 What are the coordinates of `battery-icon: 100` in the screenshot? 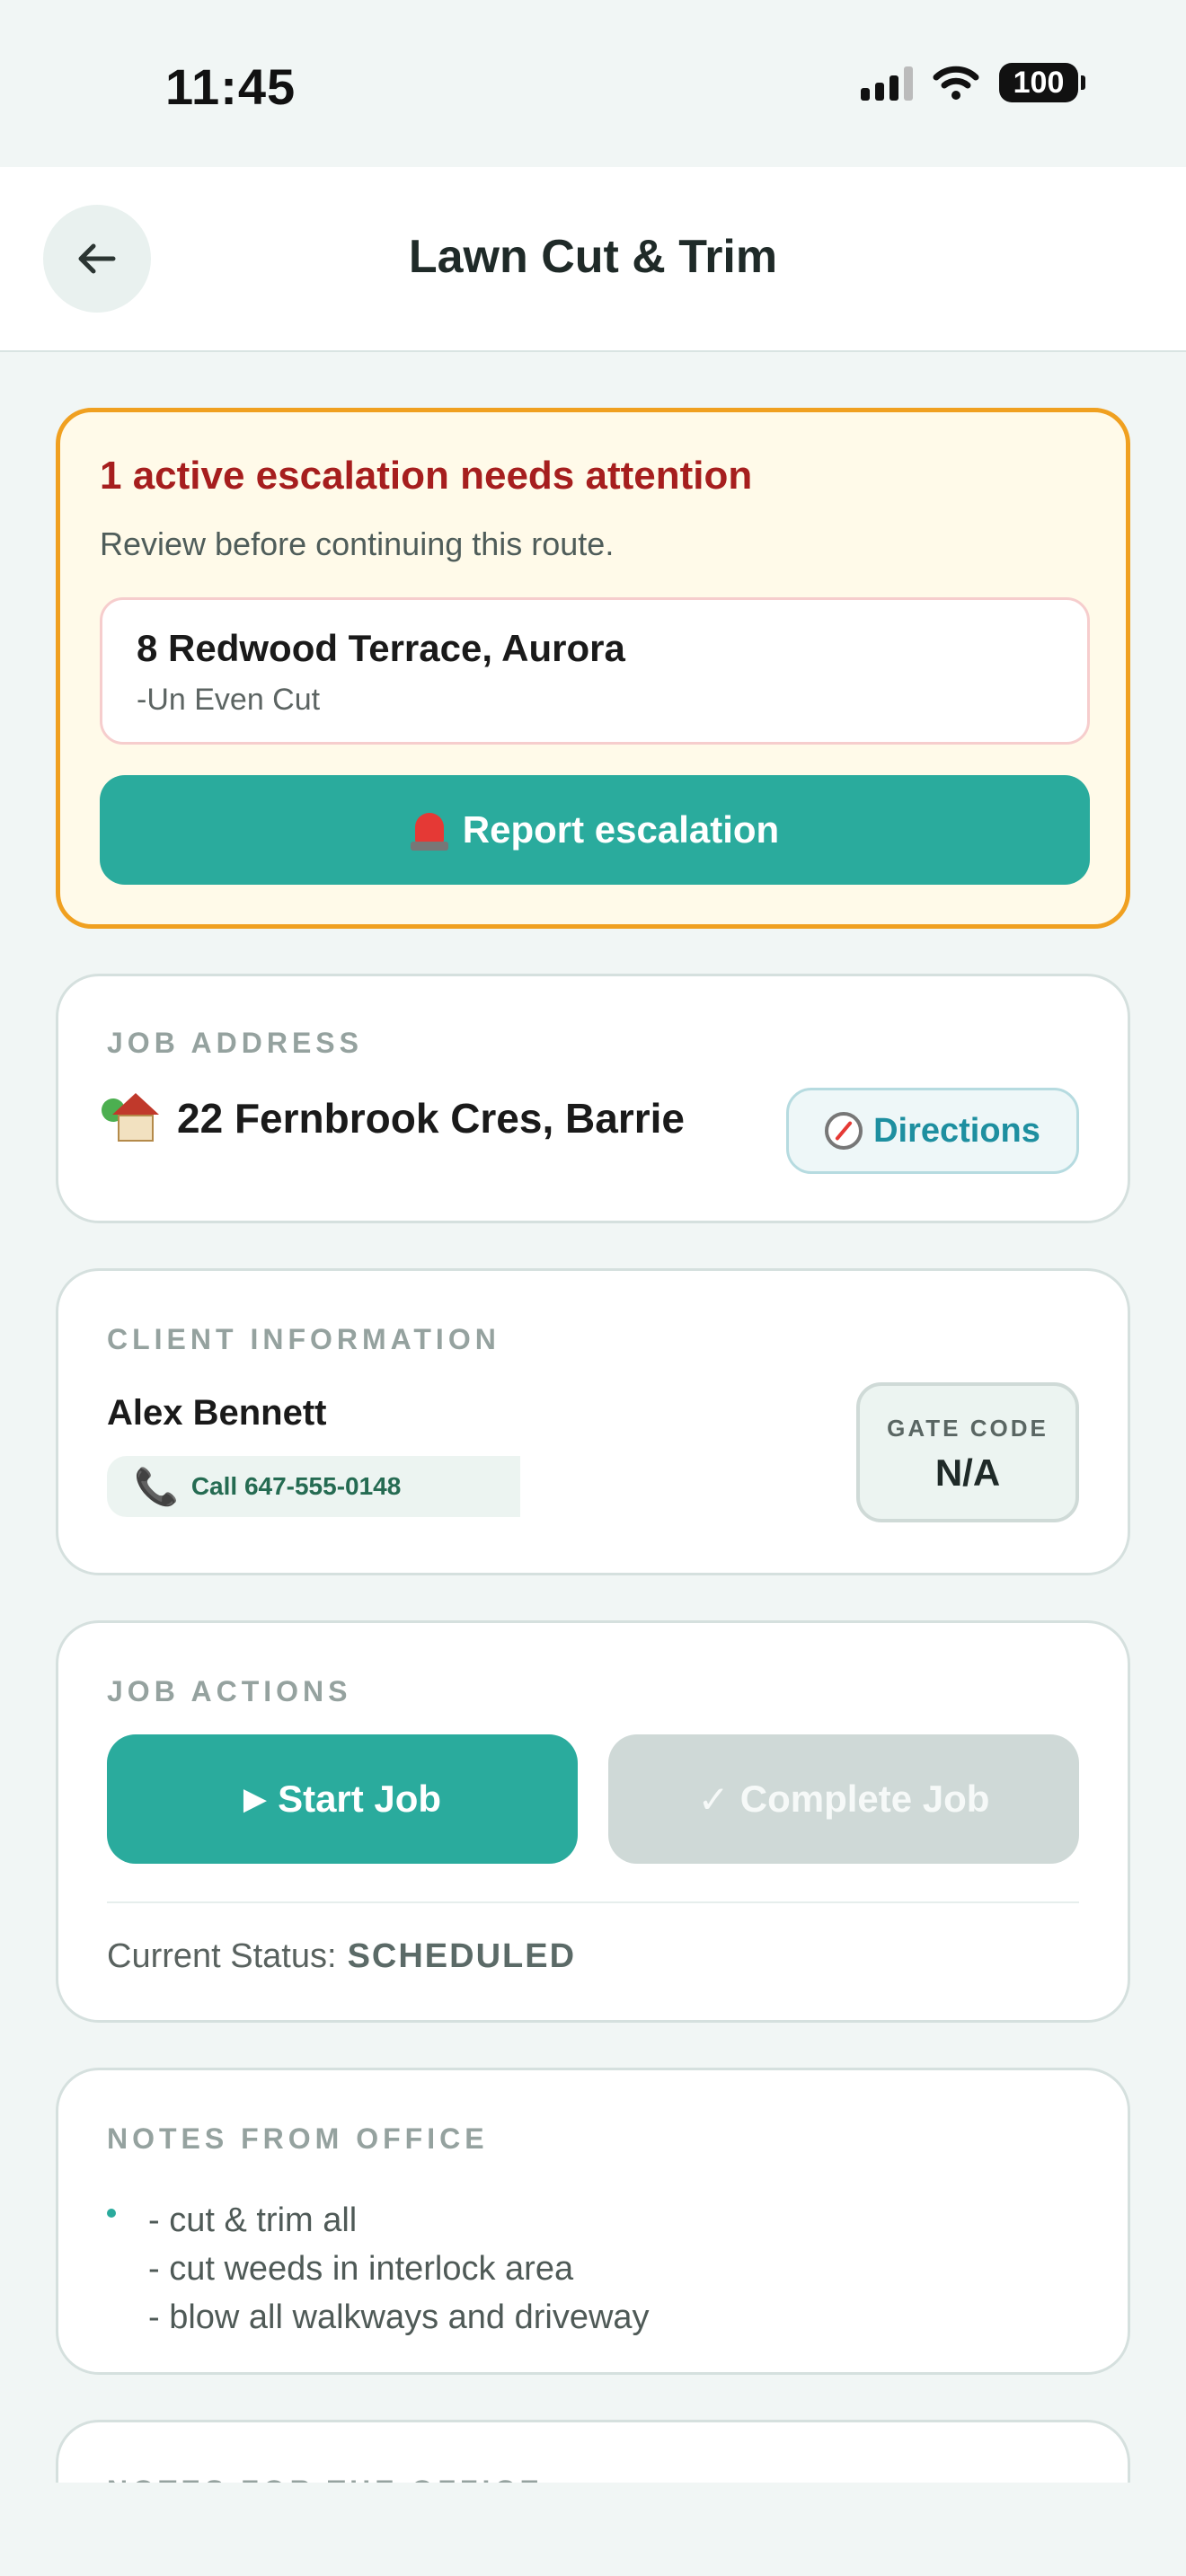 It's located at (1042, 82).